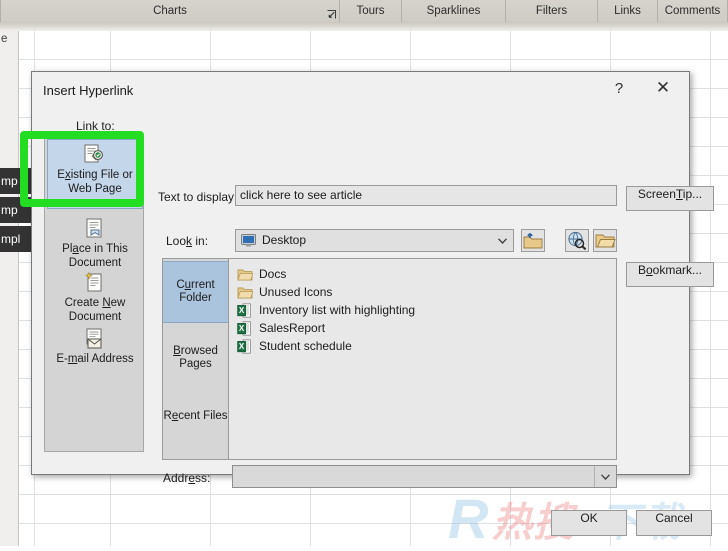  I want to click on sidebar-item-place-in-document: Place in This Document, so click(95, 241).